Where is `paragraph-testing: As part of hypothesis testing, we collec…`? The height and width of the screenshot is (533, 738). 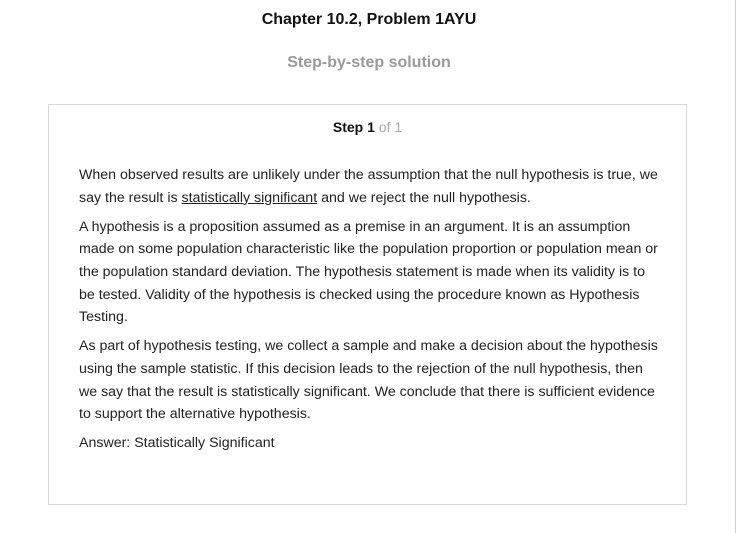 paragraph-testing: As part of hypothesis testing, we collec… is located at coordinates (368, 380).